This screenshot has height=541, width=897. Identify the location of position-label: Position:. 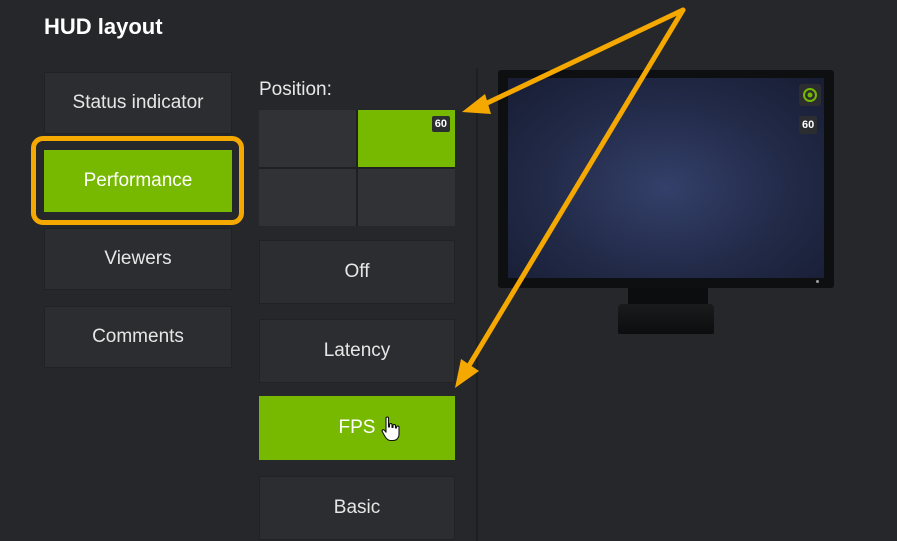
(295, 89).